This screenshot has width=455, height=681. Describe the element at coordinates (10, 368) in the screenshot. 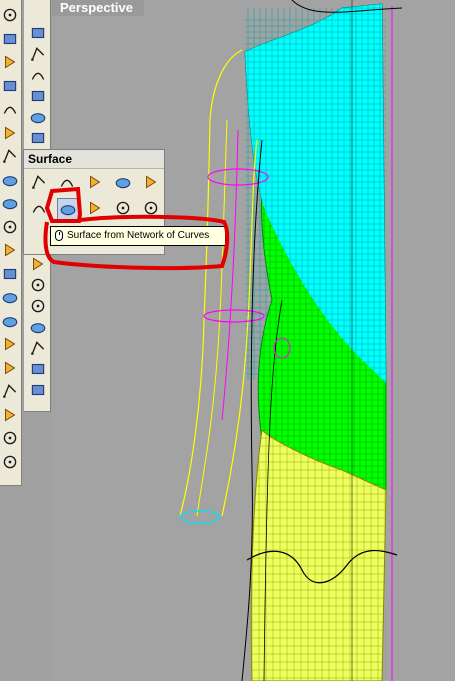

I see `group-icon` at that location.